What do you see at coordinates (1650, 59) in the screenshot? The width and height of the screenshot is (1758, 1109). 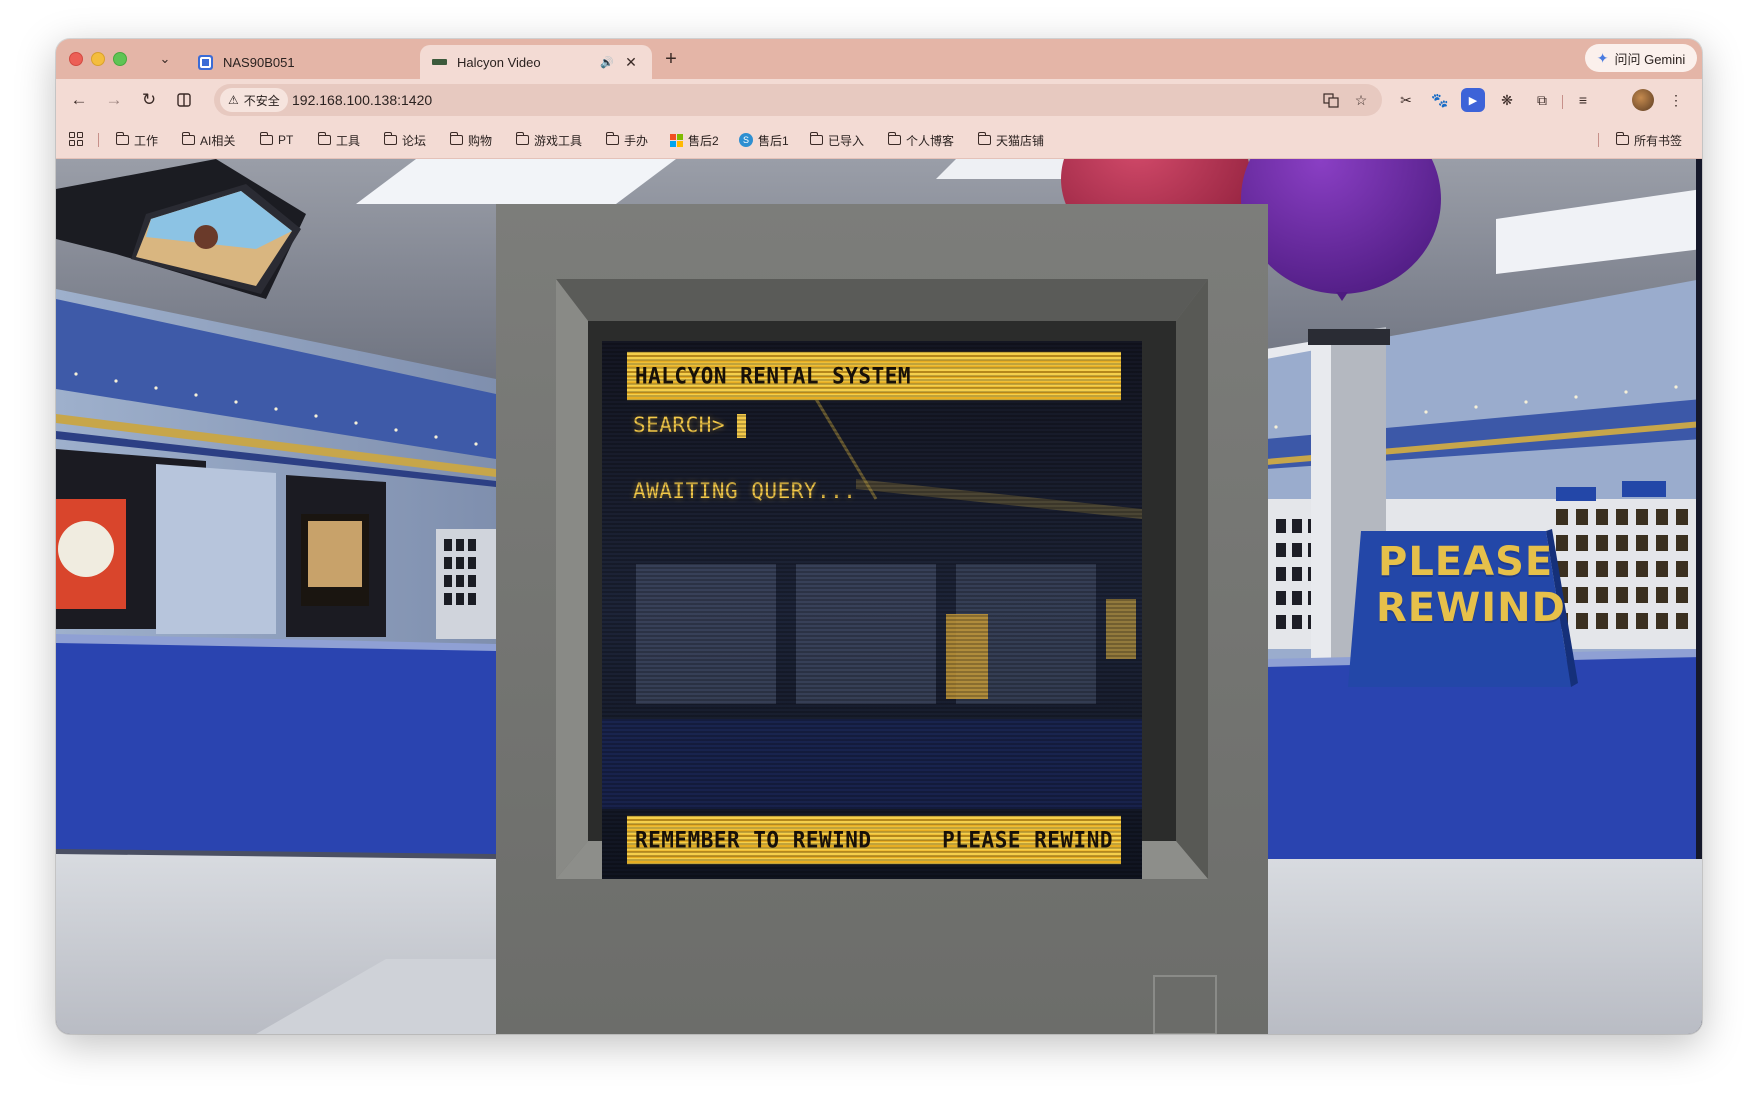 I see `gemini-label: 问问 Gemini` at bounding box center [1650, 59].